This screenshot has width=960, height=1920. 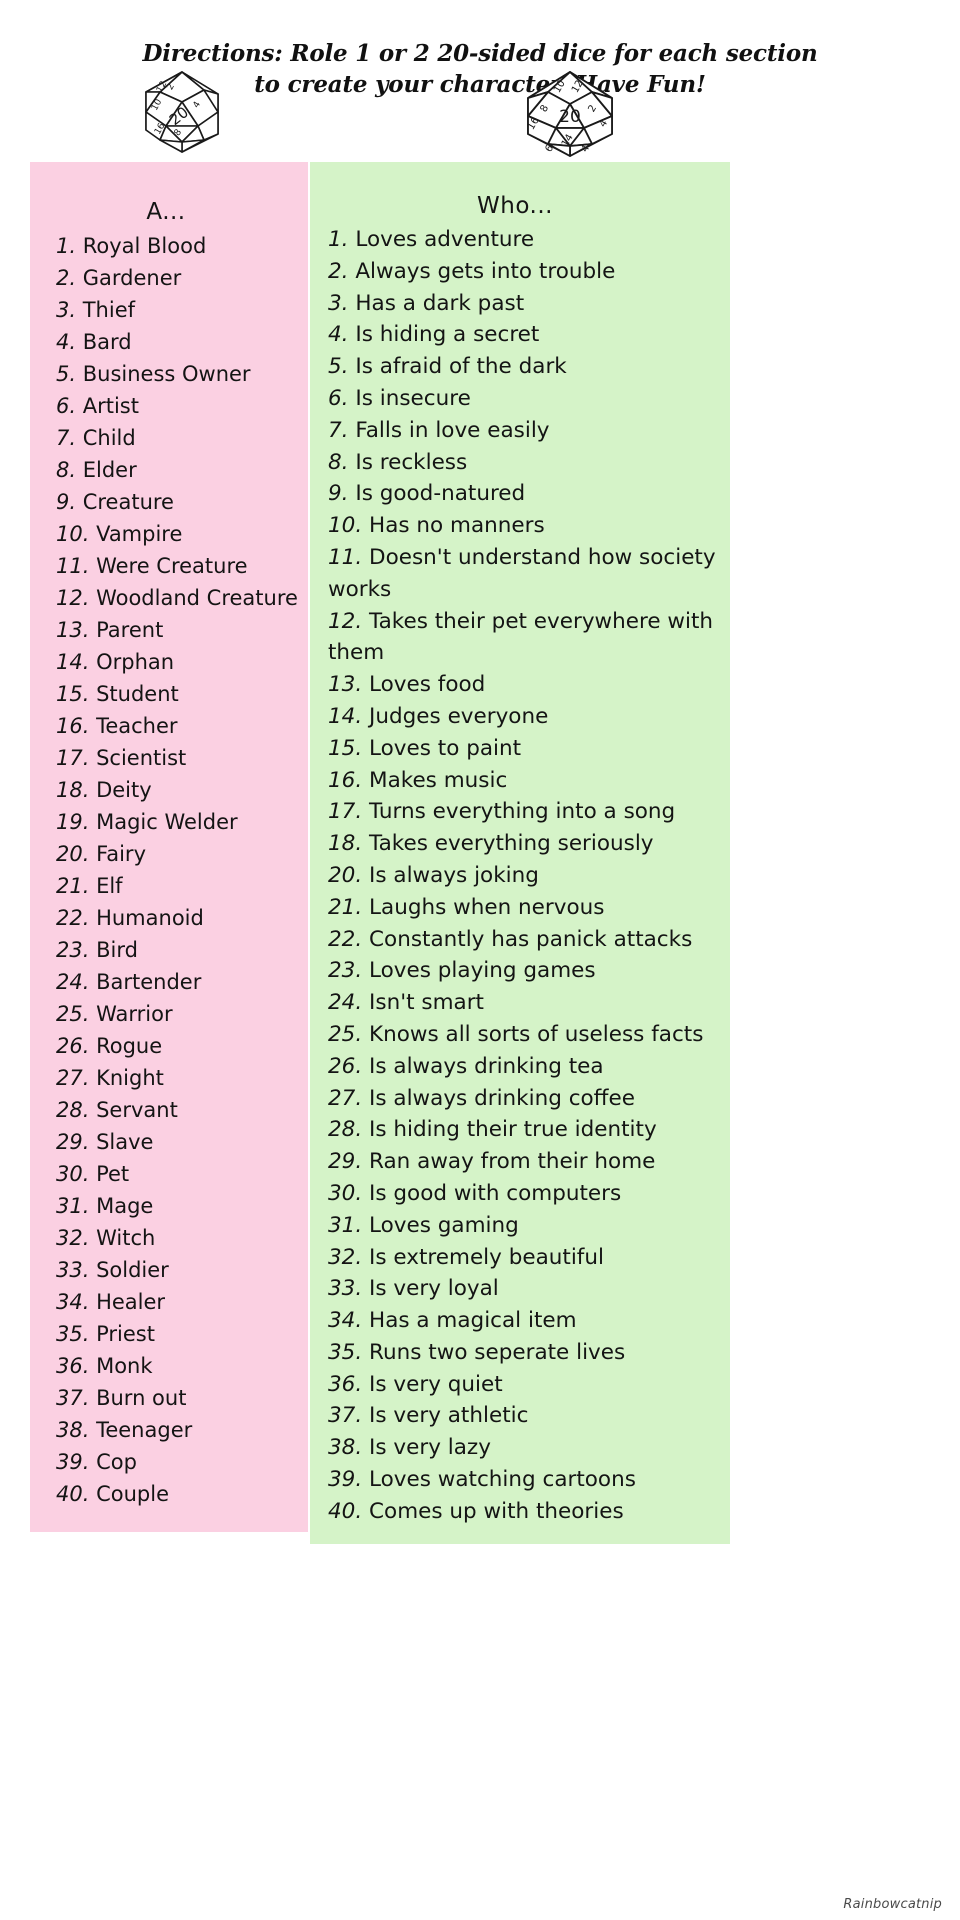 What do you see at coordinates (73, 630) in the screenshot?
I see `list-item-number: 13.` at bounding box center [73, 630].